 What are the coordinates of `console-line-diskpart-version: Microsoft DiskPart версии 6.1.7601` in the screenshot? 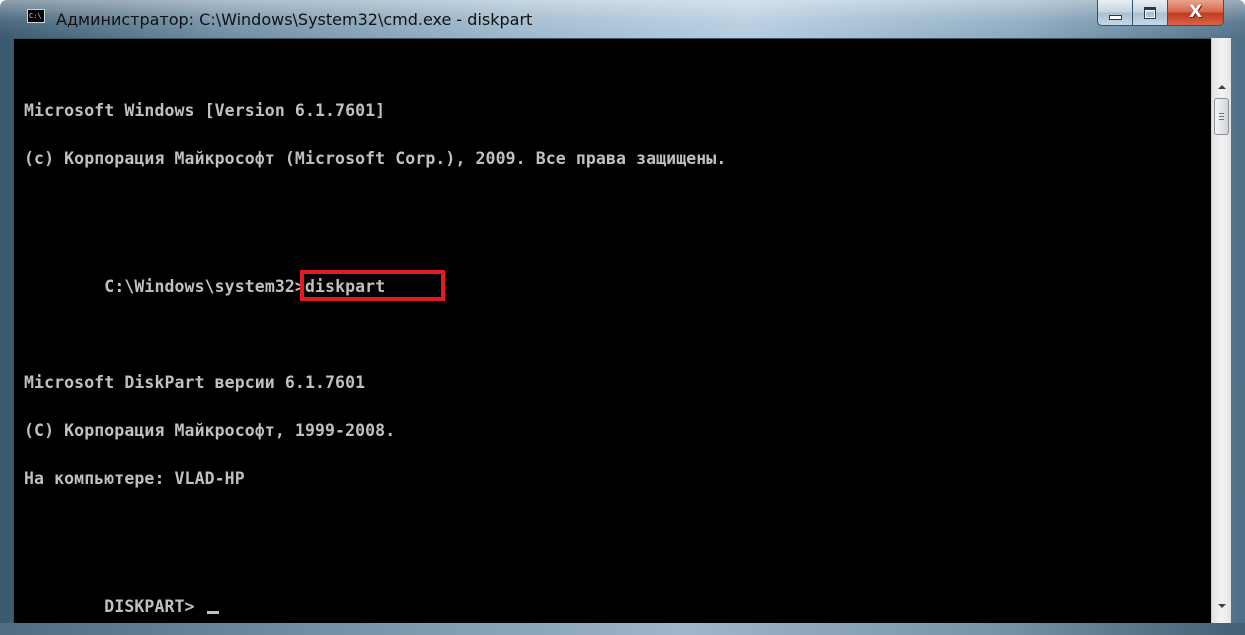 It's located at (195, 382).